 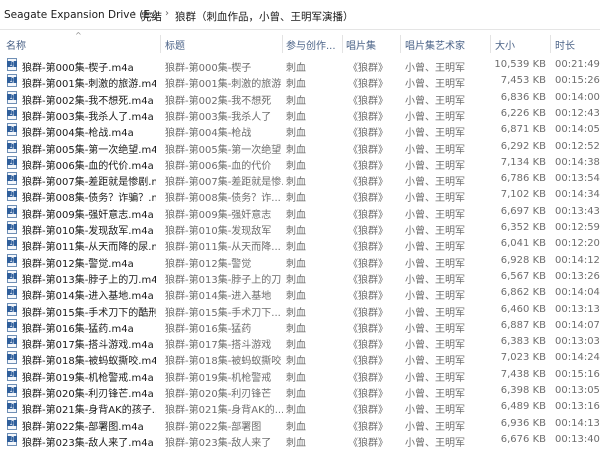 I want to click on column-name: 名称, so click(x=16, y=44).